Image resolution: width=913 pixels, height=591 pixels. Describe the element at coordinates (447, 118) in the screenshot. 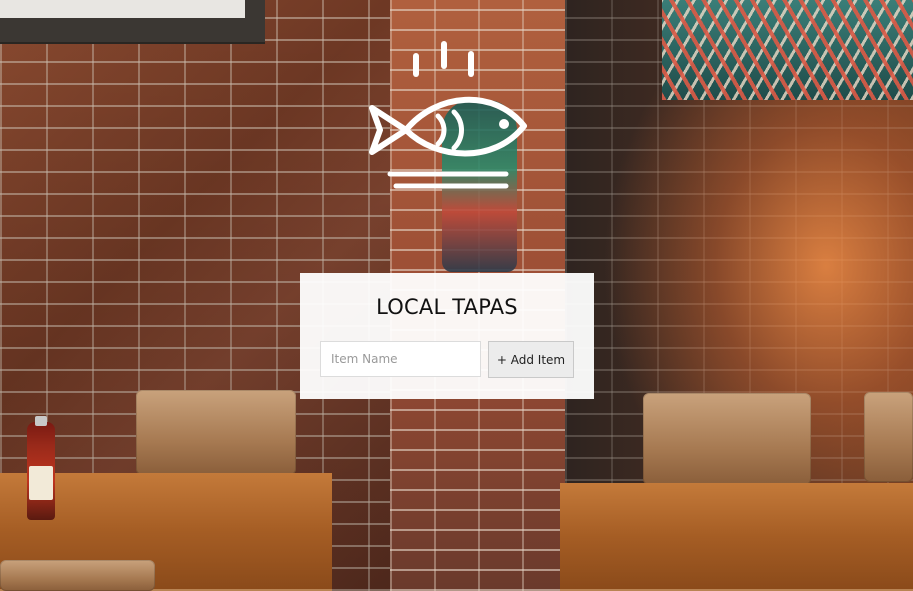

I see `fish-steam-icon` at that location.